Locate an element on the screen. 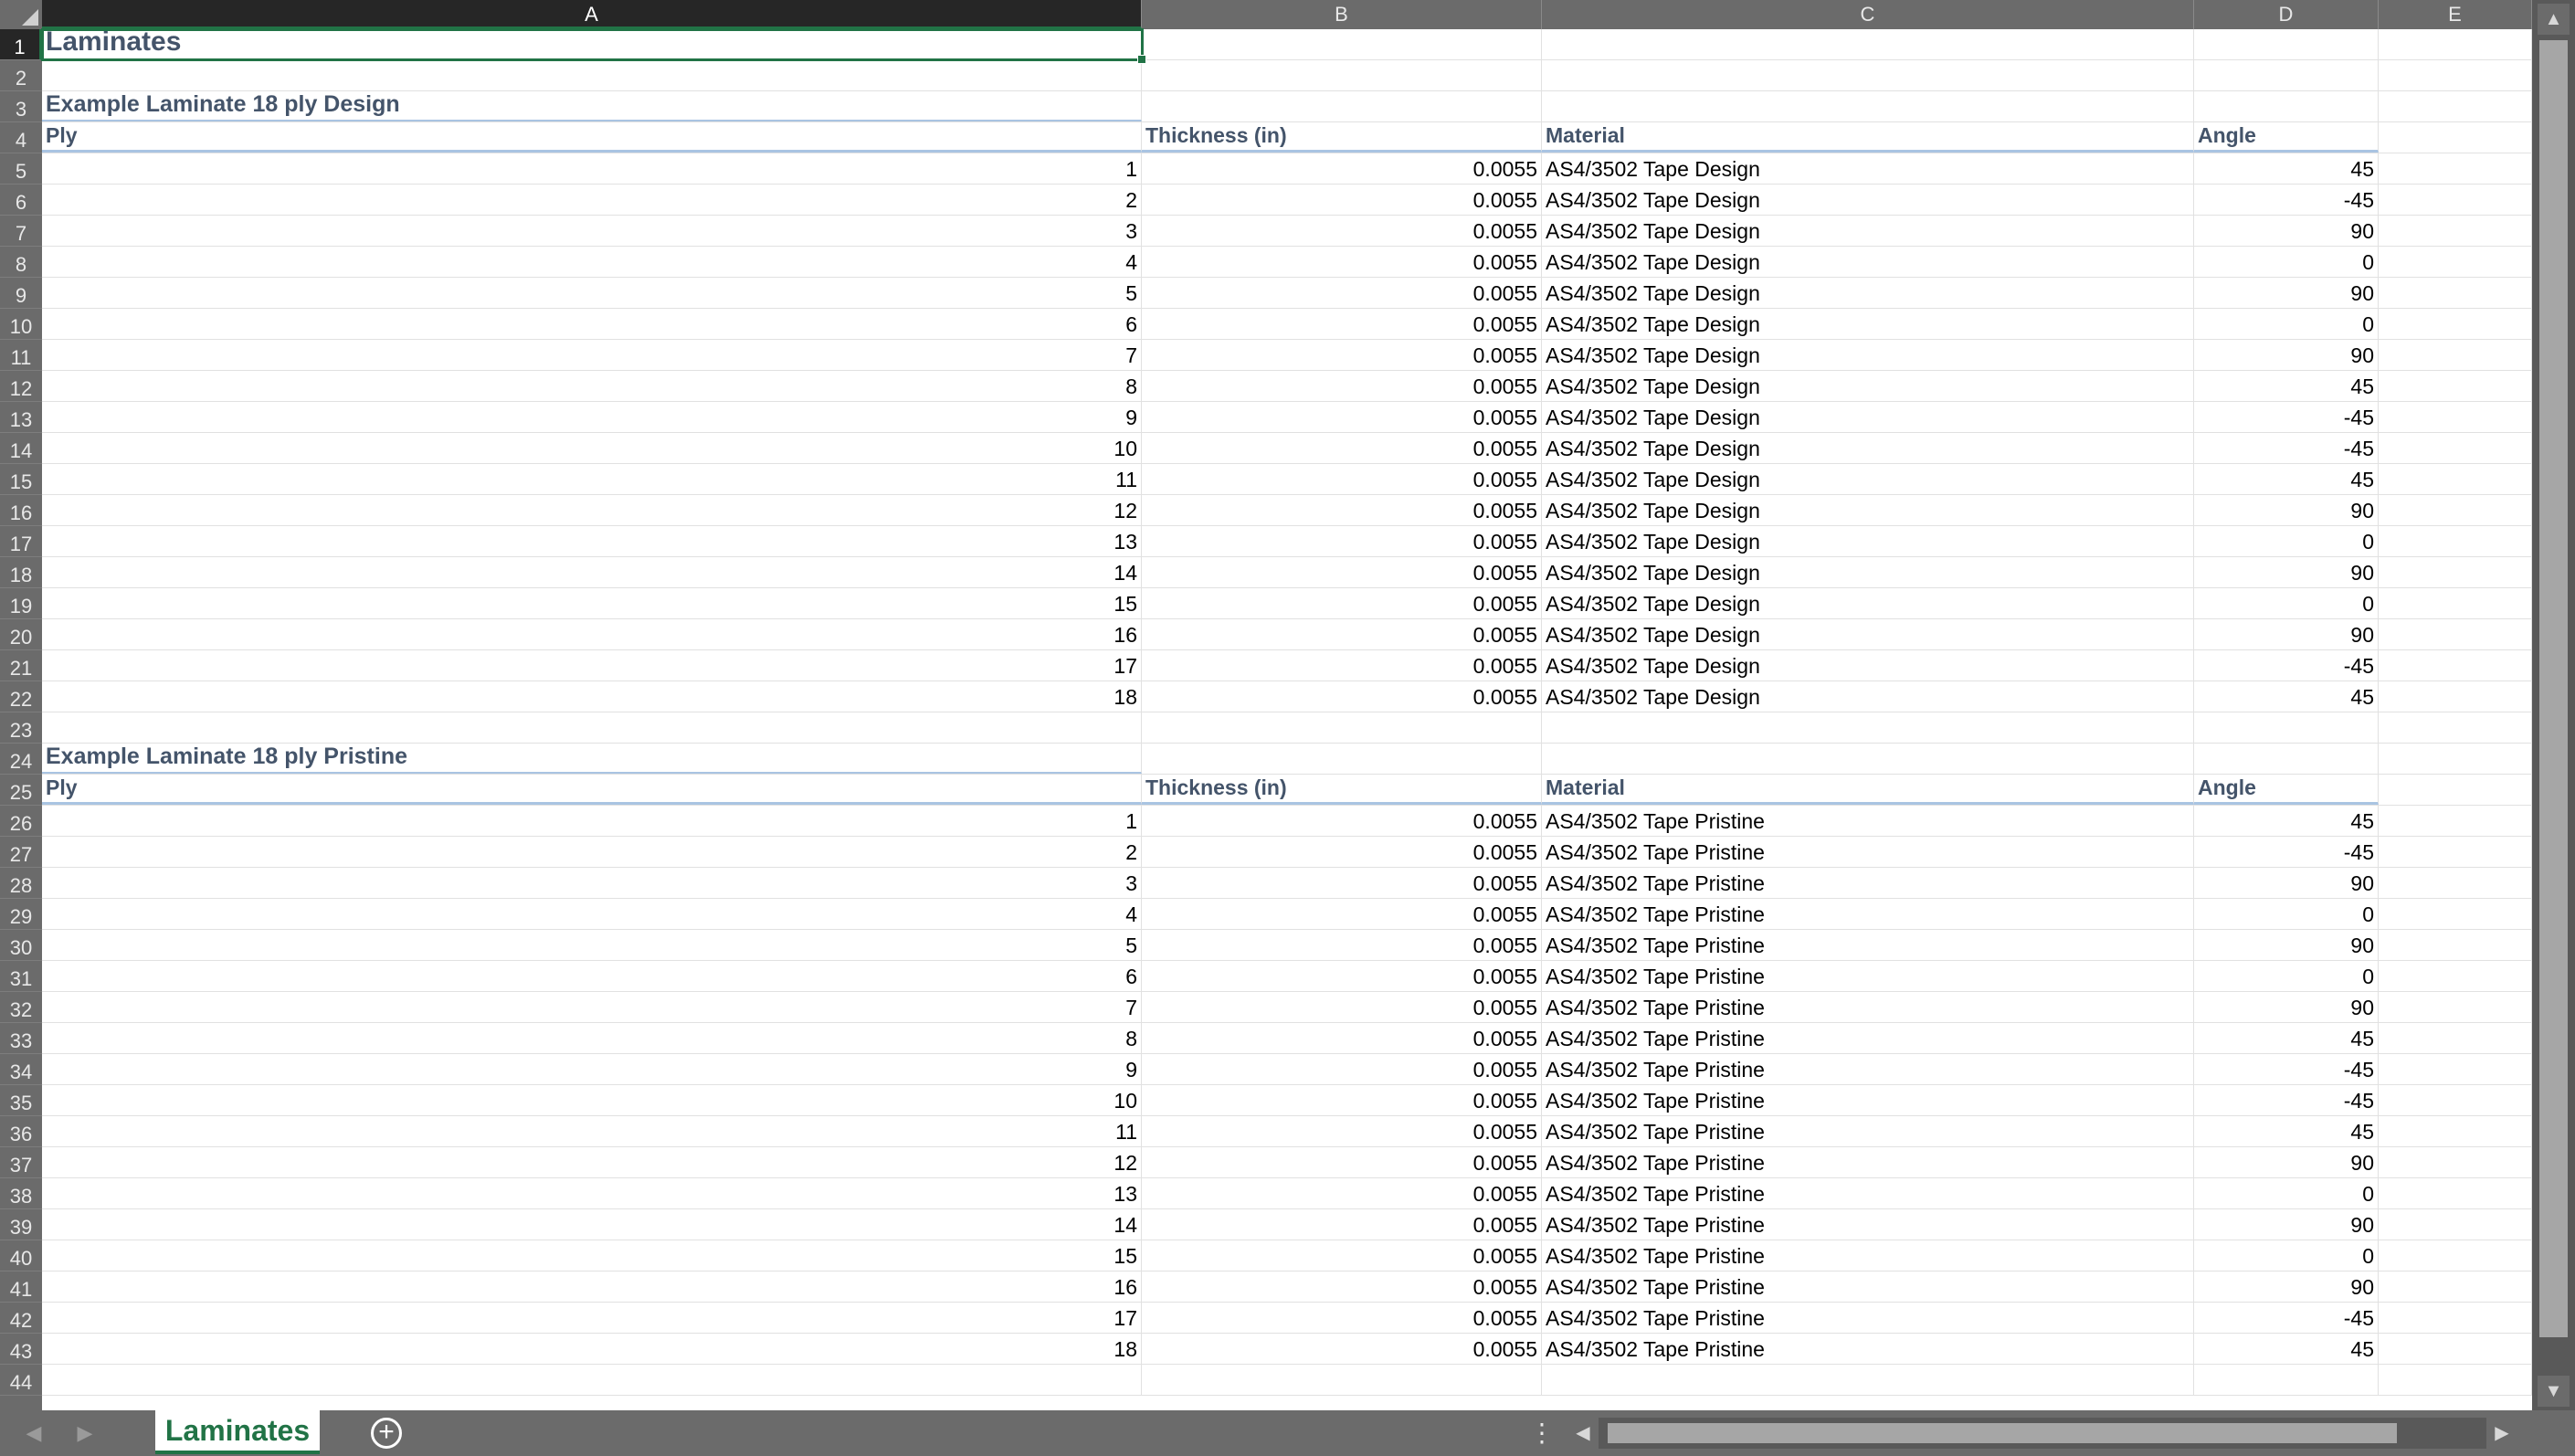 This screenshot has width=2575, height=1456. cell-b35: 0.0055 is located at coordinates (1342, 1100).